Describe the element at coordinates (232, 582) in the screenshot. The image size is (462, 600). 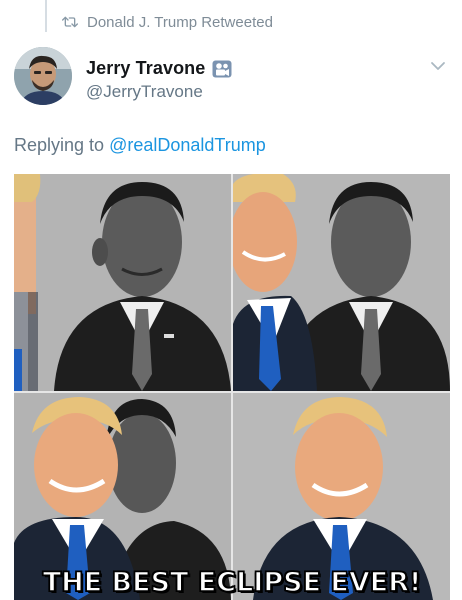
I see `meme-caption: THE BEST ECLIPSE EVER!` at that location.